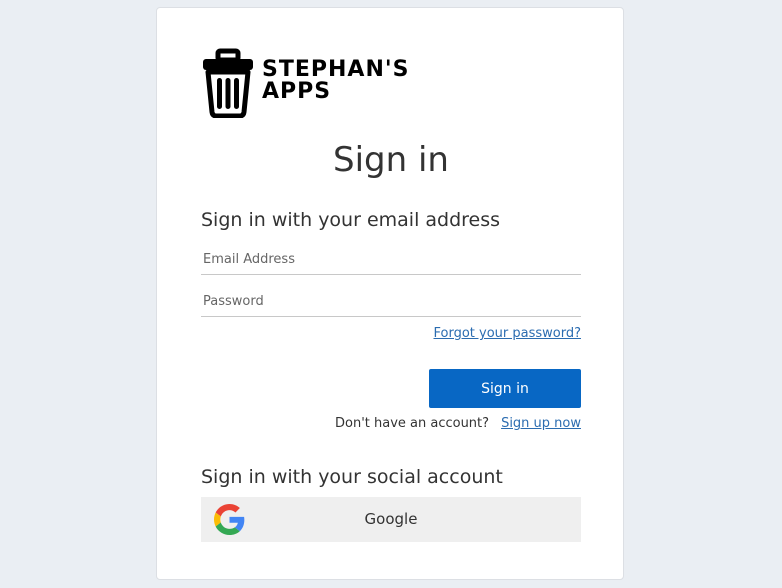  I want to click on forgot-password-link: Forgot your password?, so click(507, 333).